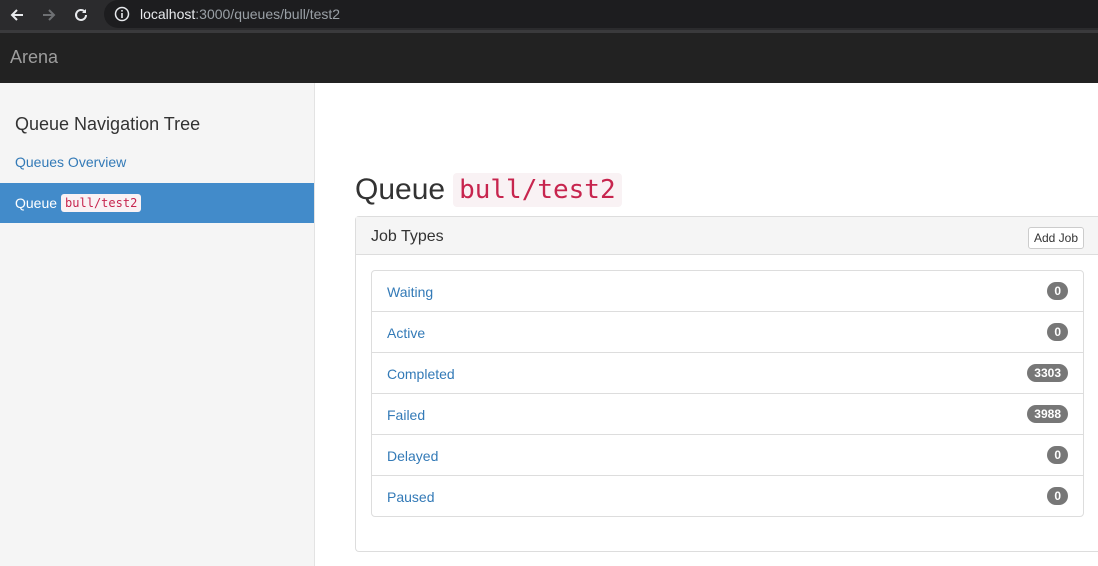 Image resolution: width=1098 pixels, height=566 pixels. What do you see at coordinates (727, 414) in the screenshot?
I see `list-item-failed: Failed 3988` at bounding box center [727, 414].